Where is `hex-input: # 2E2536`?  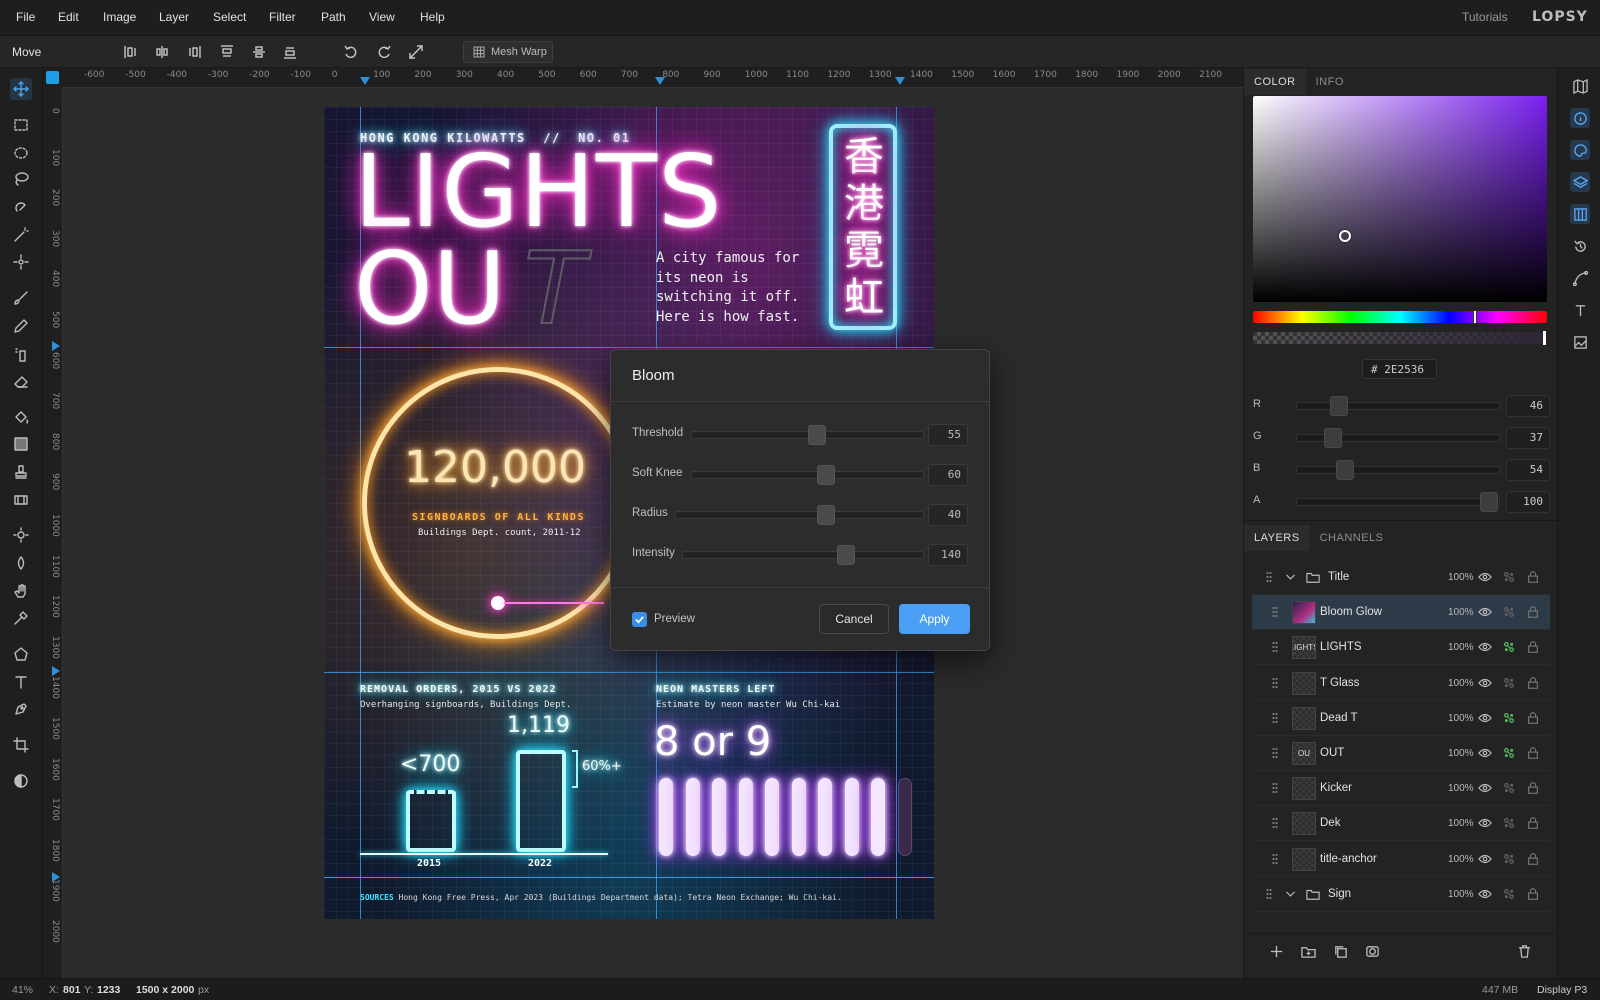
hex-input: # 2E2536 is located at coordinates (1399, 369).